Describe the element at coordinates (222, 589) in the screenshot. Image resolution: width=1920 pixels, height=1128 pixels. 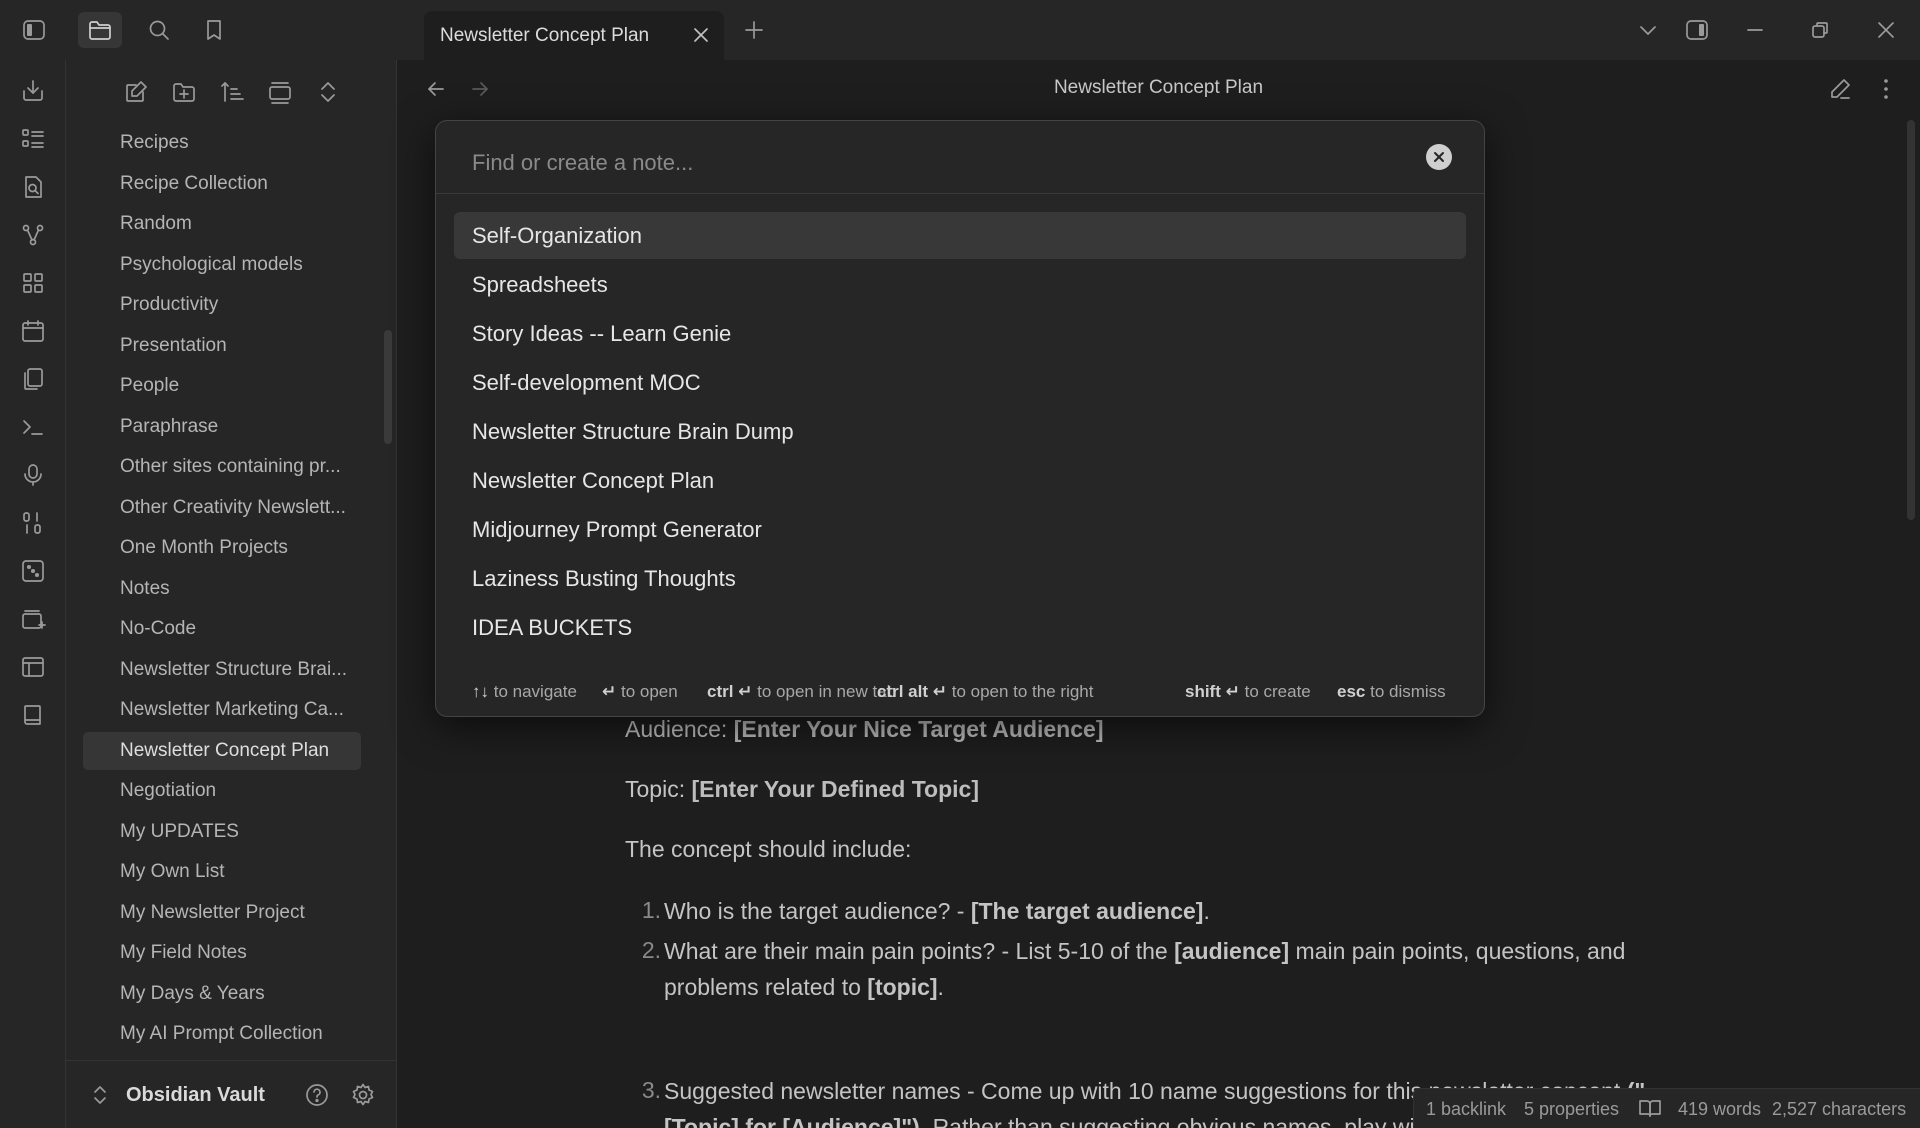
I see `file-item: Notes` at that location.